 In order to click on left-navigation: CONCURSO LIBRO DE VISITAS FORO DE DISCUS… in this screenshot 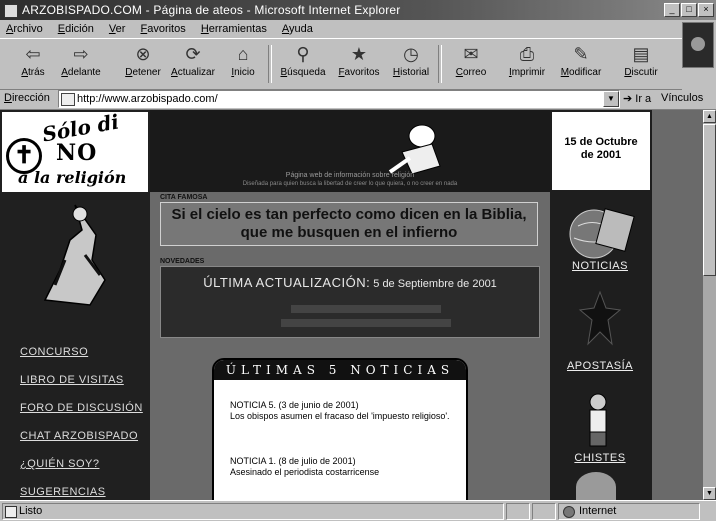, I will do `click(75, 419)`.